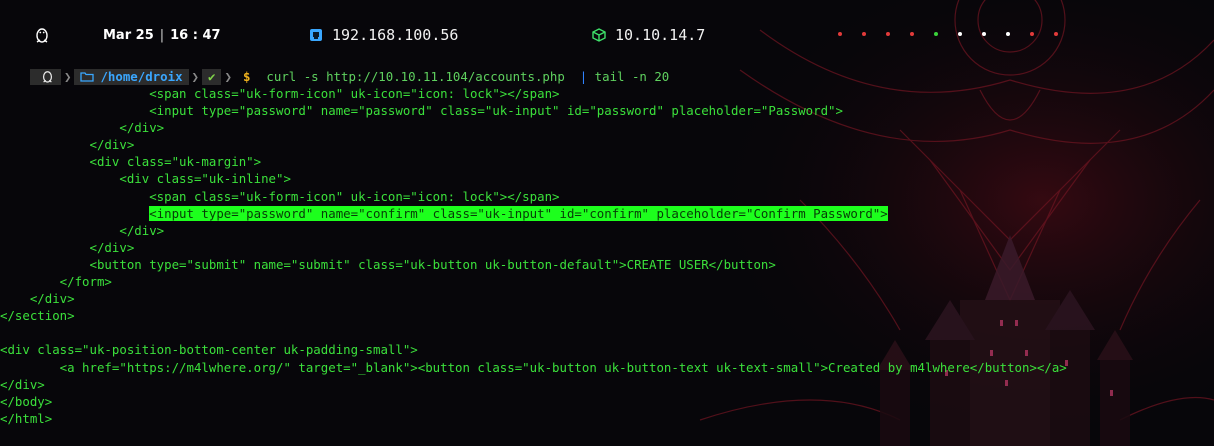 The height and width of the screenshot is (446, 1214). I want to click on local-ip-text: 192.168.100.56, so click(395, 35).